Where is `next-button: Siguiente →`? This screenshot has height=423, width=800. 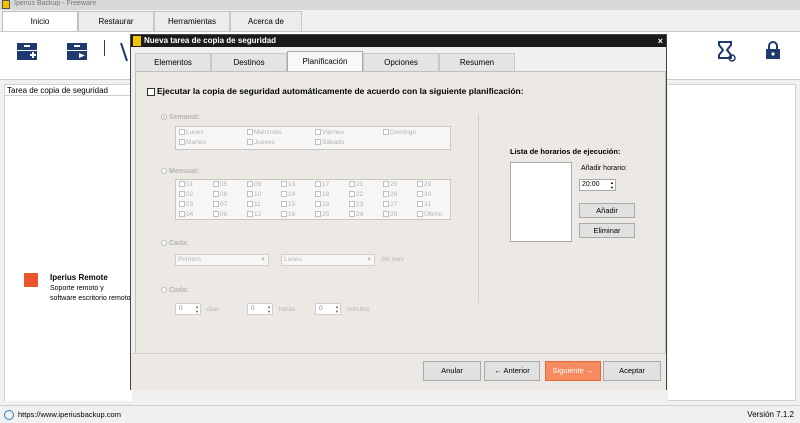 next-button: Siguiente → is located at coordinates (573, 371).